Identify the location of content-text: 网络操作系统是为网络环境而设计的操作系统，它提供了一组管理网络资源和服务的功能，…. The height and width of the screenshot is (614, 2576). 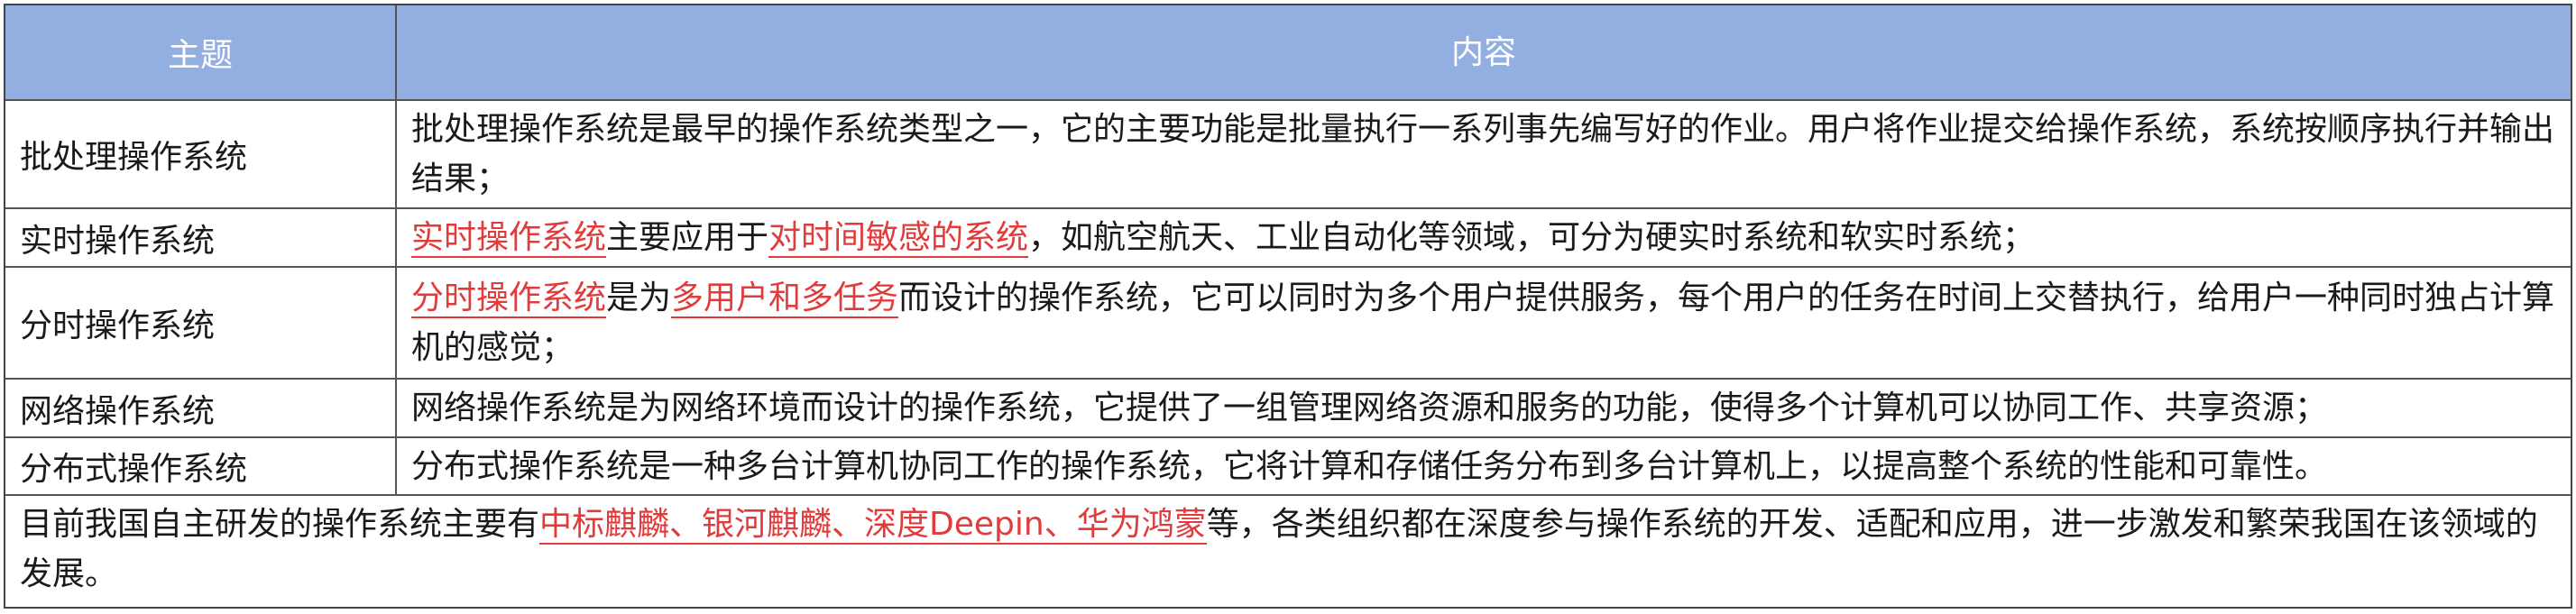
(1369, 408).